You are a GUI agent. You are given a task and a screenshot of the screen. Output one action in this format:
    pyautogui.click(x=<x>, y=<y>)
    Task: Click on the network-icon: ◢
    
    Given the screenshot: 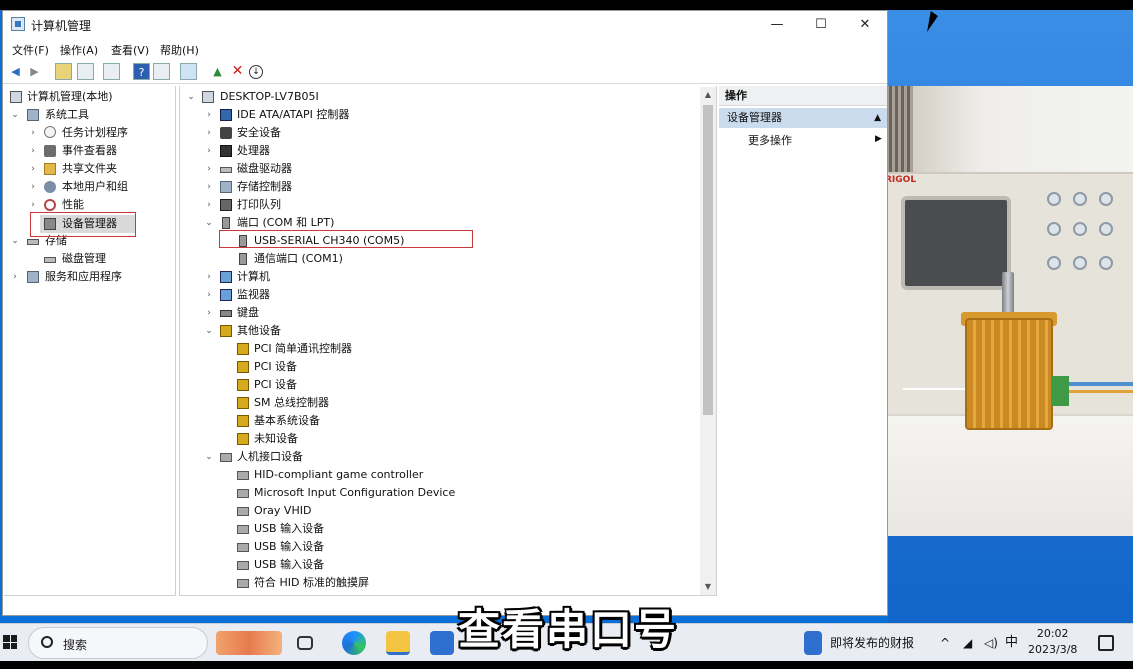 What is the action you would take?
    pyautogui.click(x=967, y=643)
    